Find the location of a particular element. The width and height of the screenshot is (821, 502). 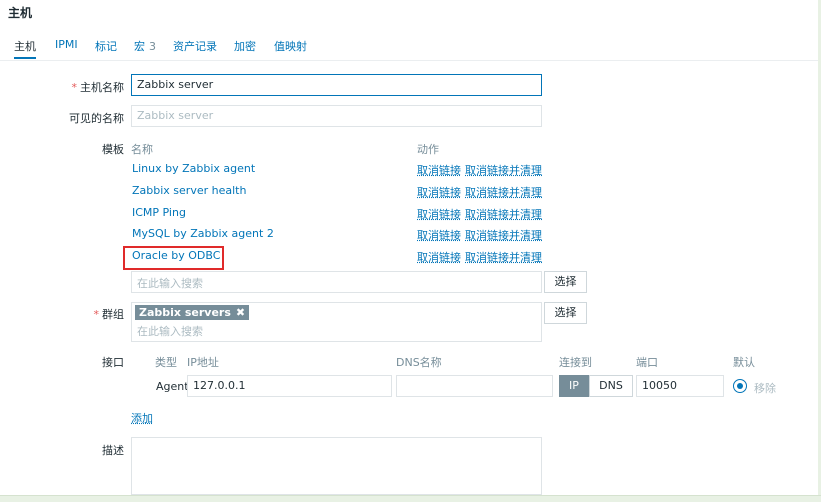

tab-ipmi: IPMI is located at coordinates (66, 47).